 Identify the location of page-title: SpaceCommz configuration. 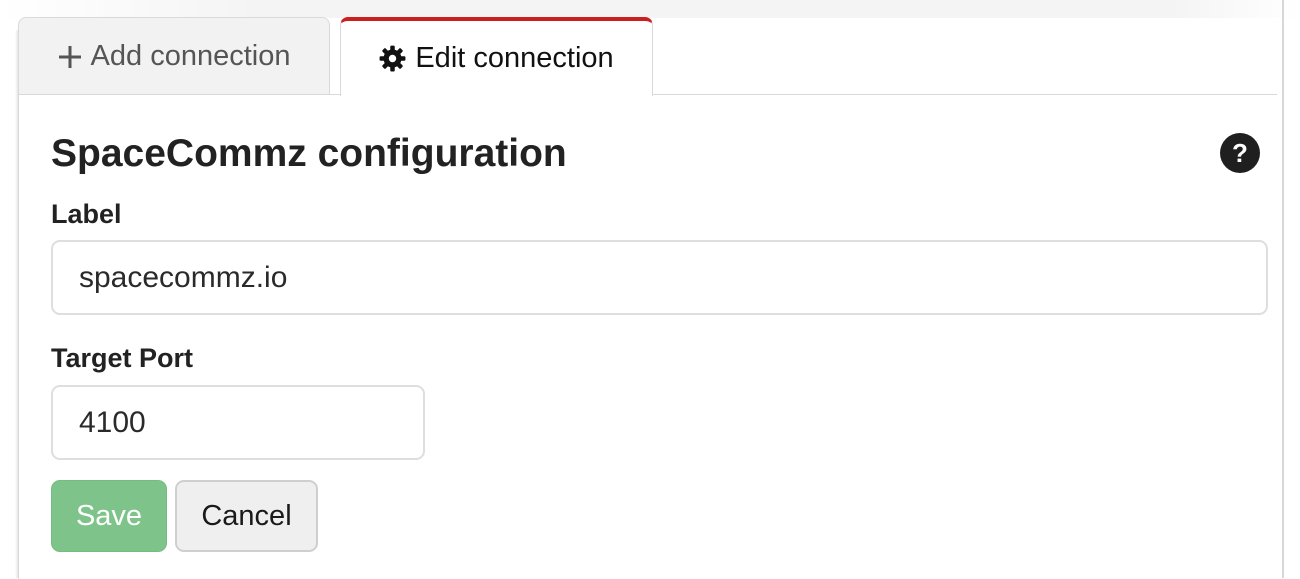
(309, 153).